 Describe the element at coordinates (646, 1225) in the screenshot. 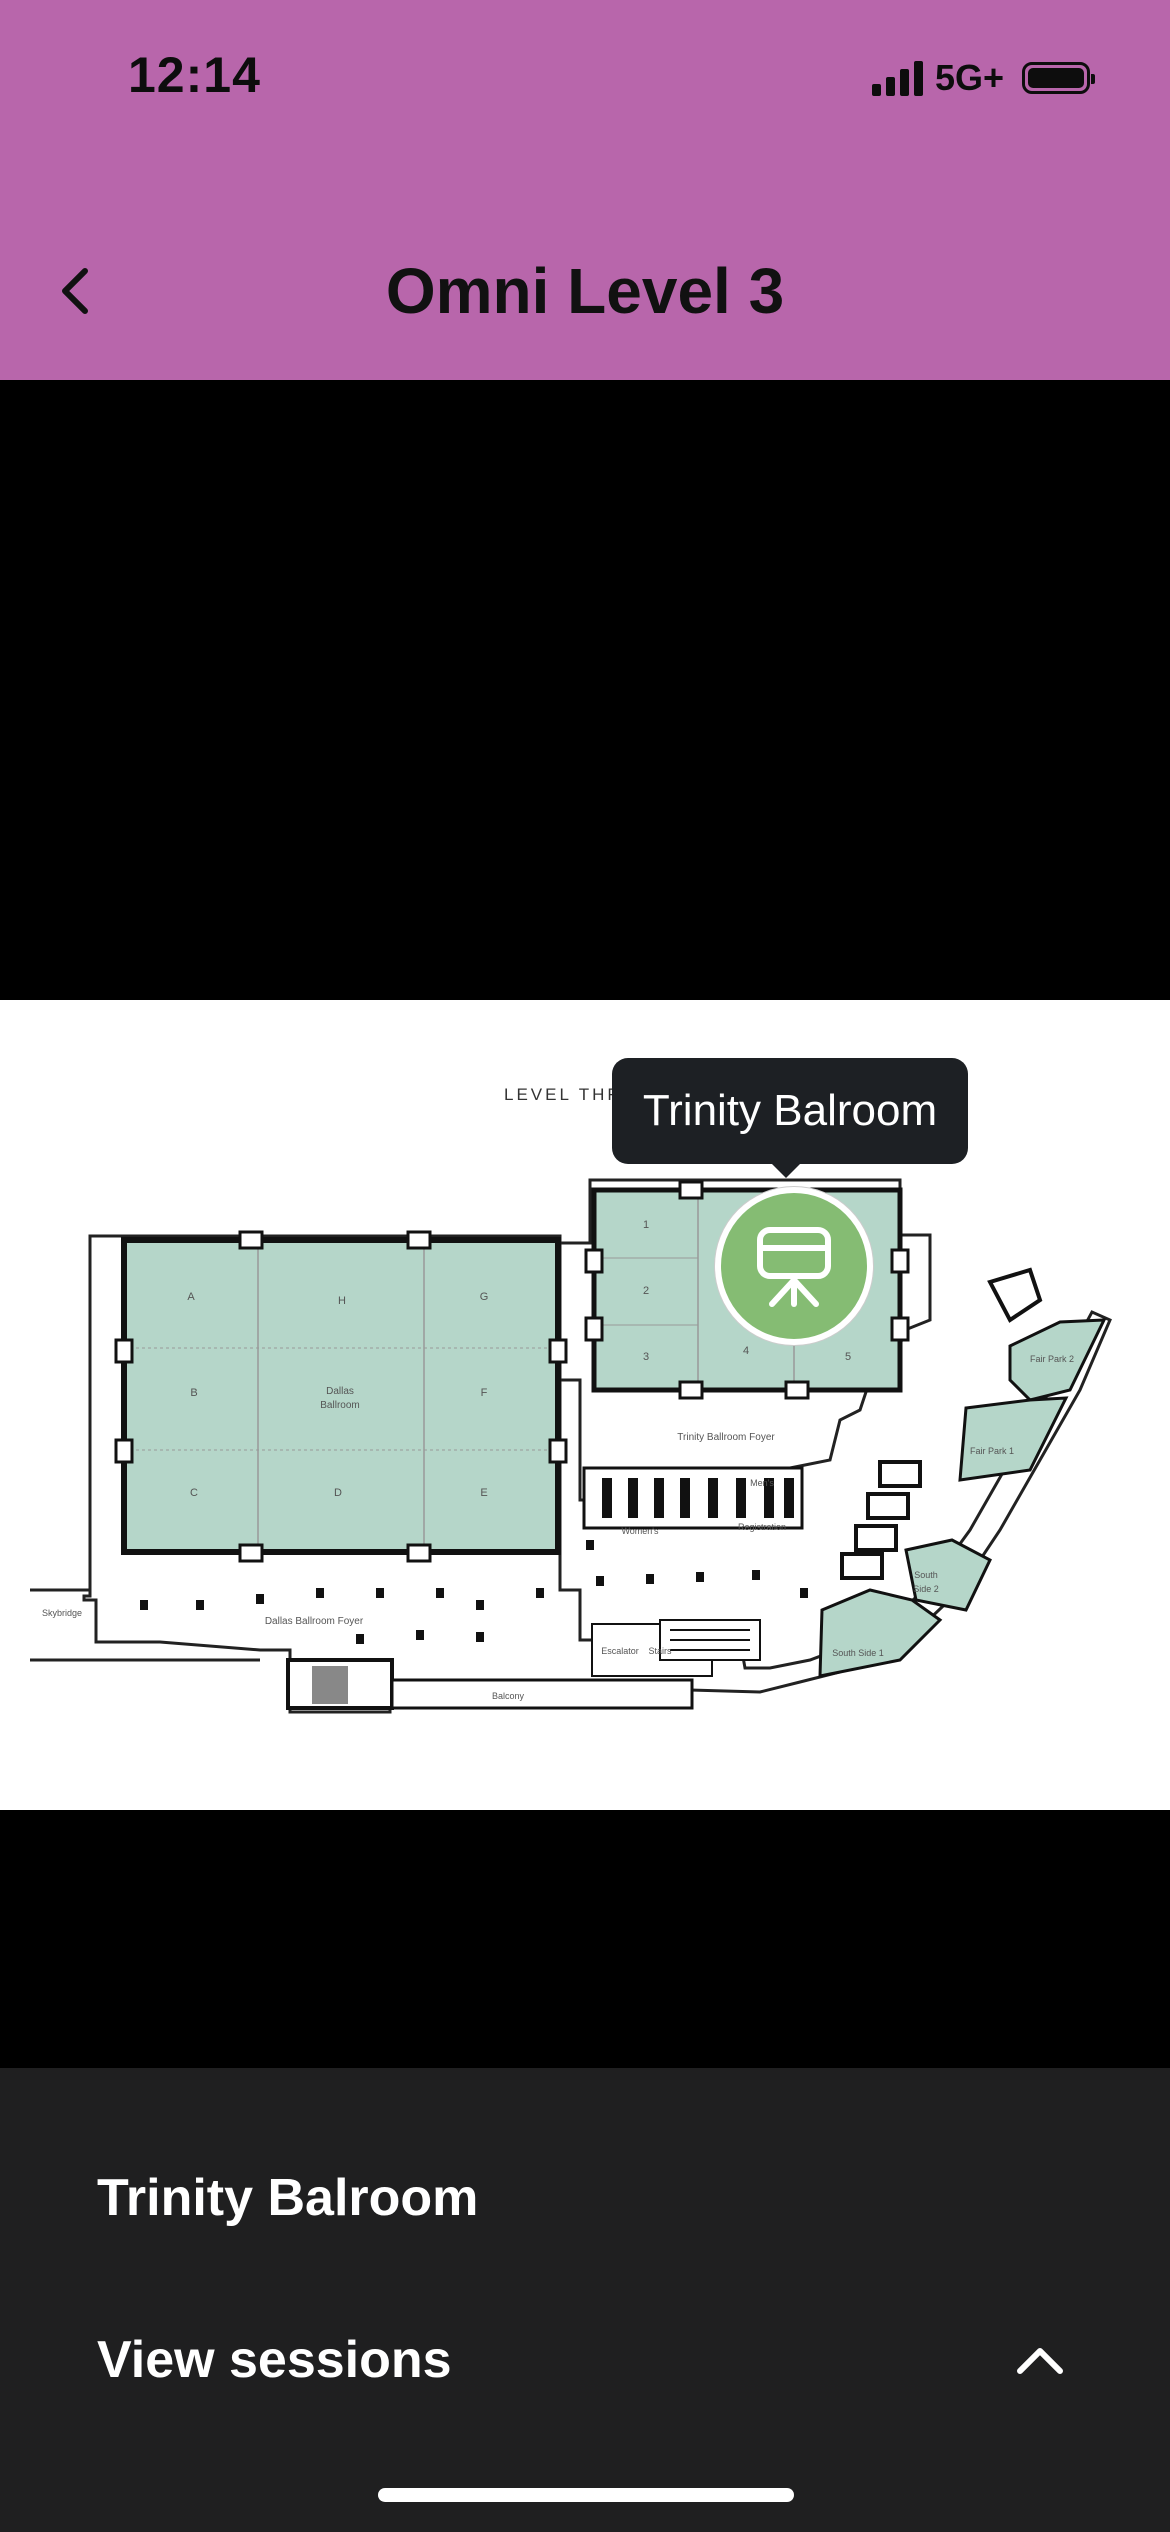

I see `room-label-1: 1` at that location.